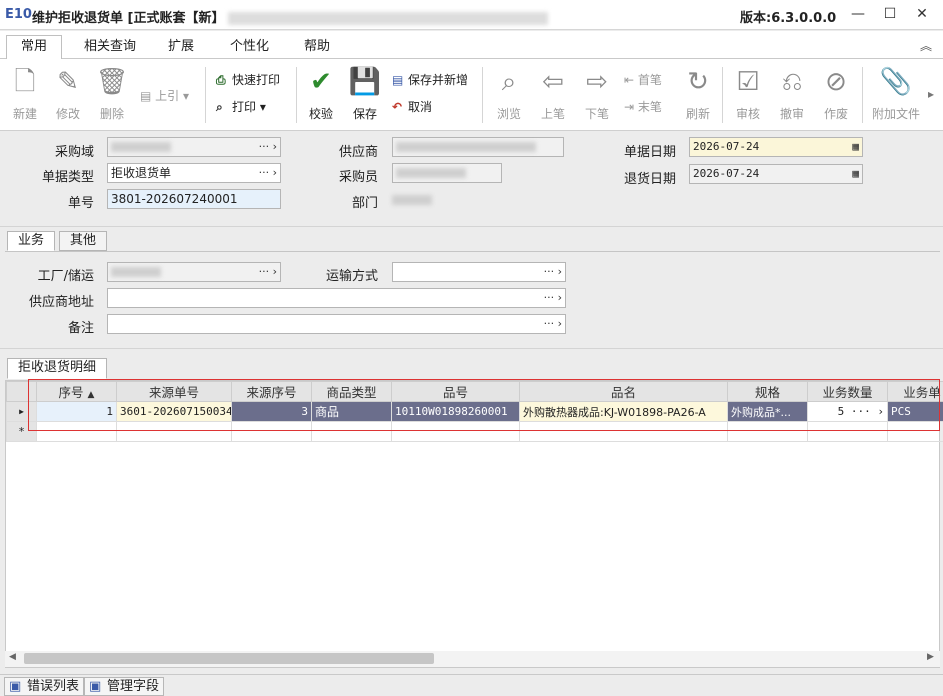 The width and height of the screenshot is (943, 696). I want to click on print-button: ⌕ 打印 ▾, so click(241, 107).